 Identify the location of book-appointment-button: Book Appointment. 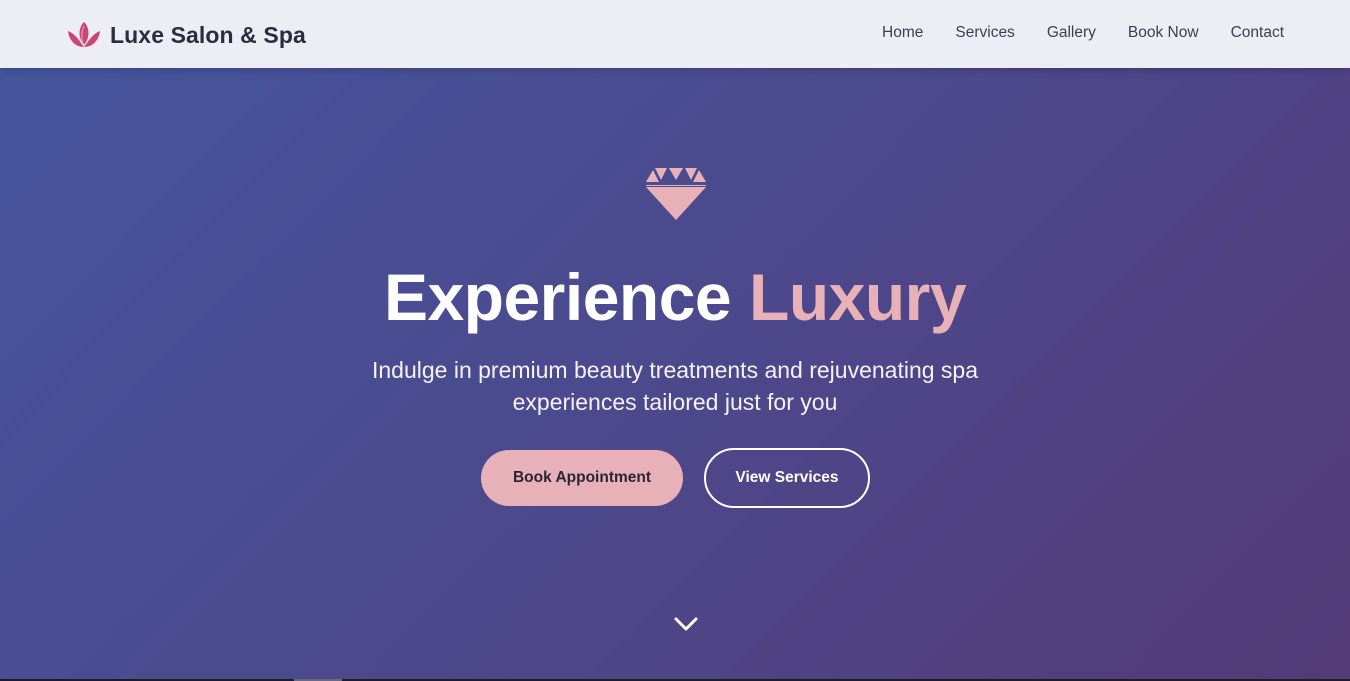
(582, 478).